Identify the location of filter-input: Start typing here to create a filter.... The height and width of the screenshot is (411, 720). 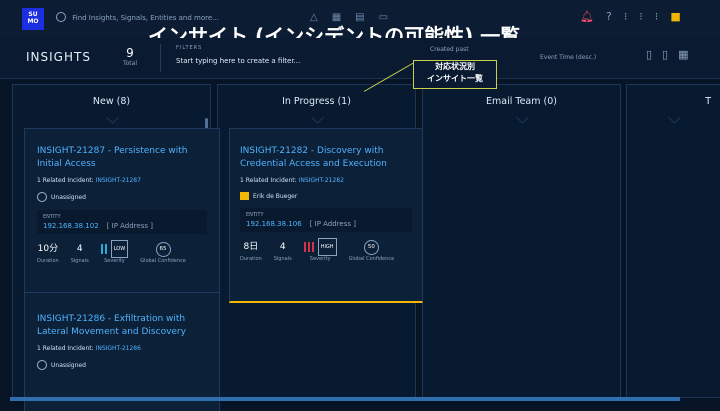
(238, 61).